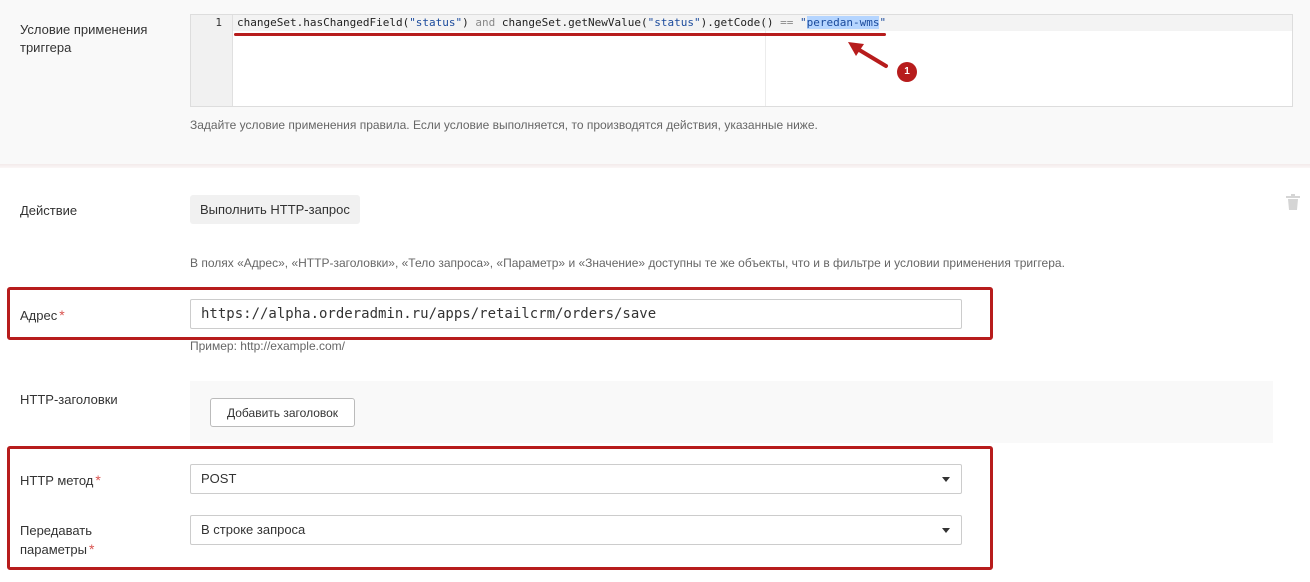 The width and height of the screenshot is (1310, 582). What do you see at coordinates (212, 60) in the screenshot?
I see `editor-gutter: 1` at bounding box center [212, 60].